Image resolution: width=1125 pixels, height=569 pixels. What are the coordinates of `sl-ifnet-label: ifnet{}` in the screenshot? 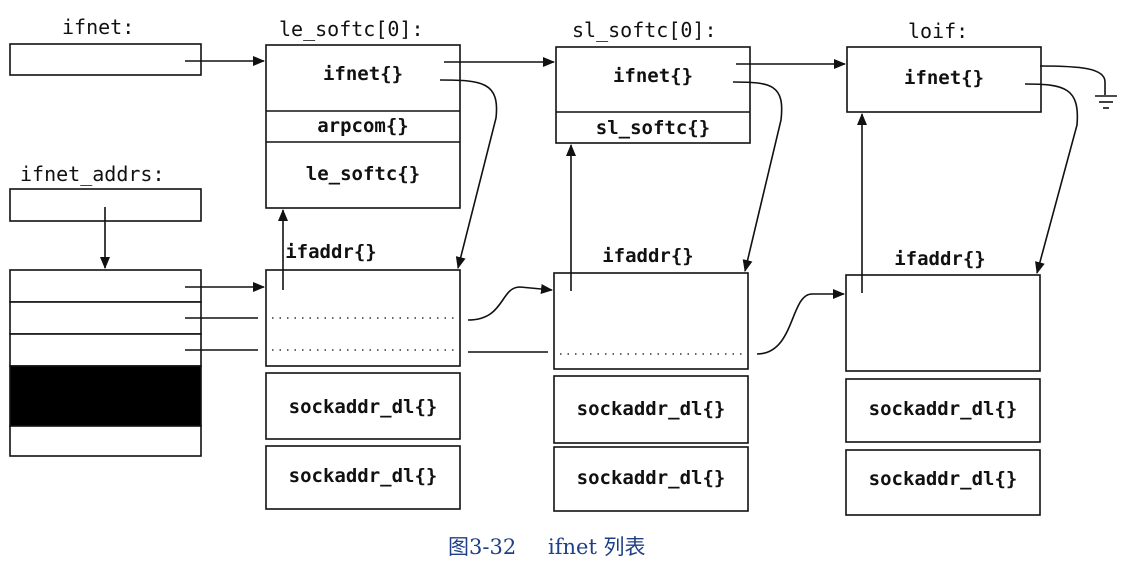 It's located at (653, 76).